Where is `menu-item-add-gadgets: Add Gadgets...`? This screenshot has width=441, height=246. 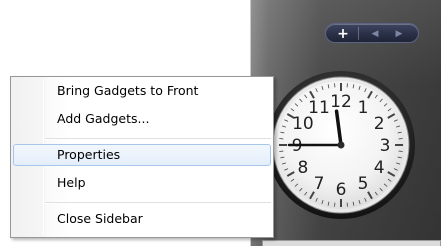 menu-item-add-gadgets: Add Gadgets... is located at coordinates (142, 119).